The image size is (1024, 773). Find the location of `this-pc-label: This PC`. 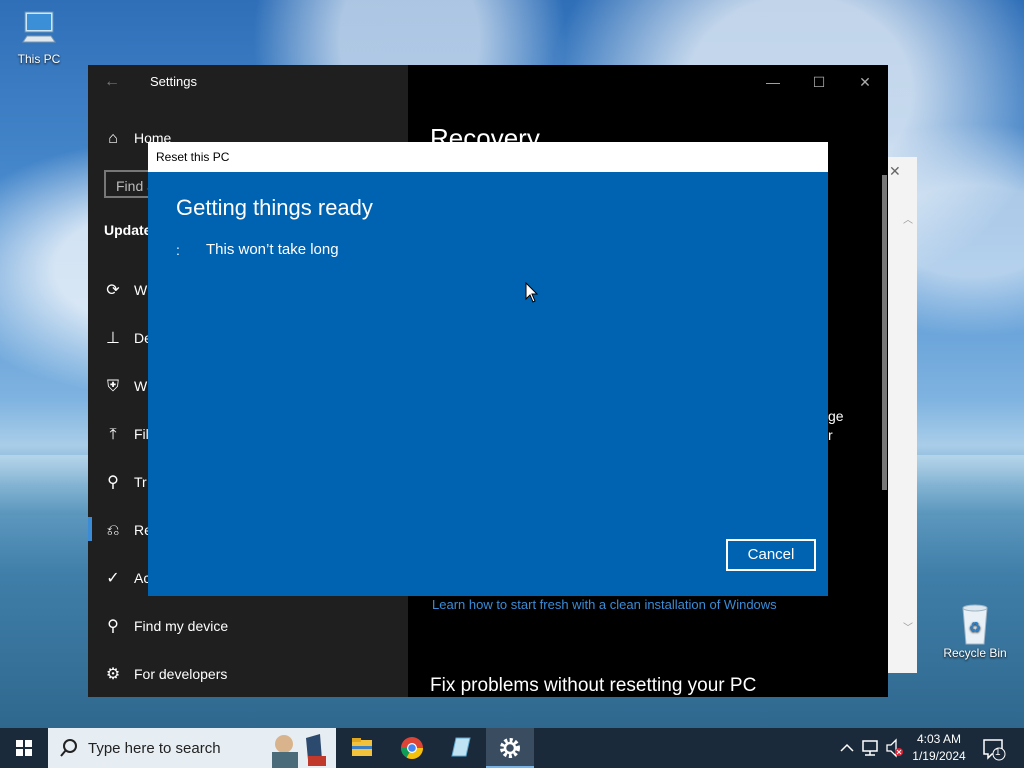

this-pc-label: This PC is located at coordinates (39, 59).